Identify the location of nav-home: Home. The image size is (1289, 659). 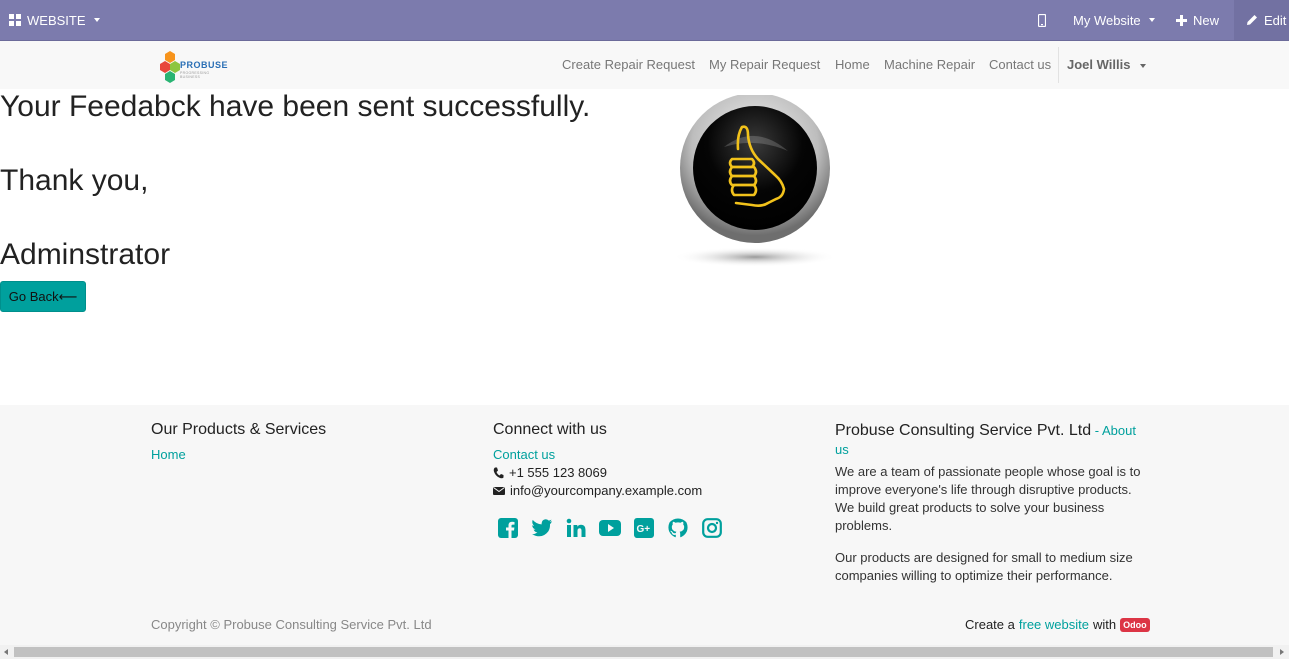
(852, 65).